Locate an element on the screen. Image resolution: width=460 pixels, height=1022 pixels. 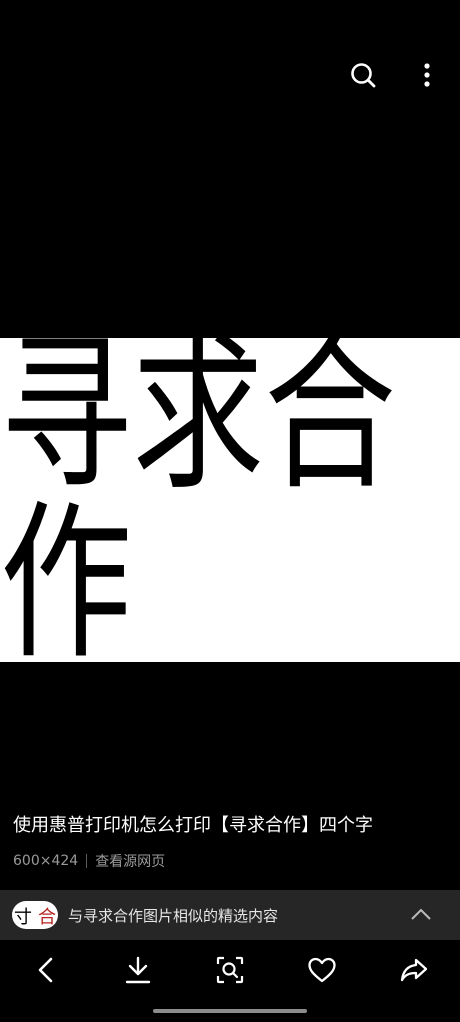
view-source-link: 查看源网页 is located at coordinates (130, 861).